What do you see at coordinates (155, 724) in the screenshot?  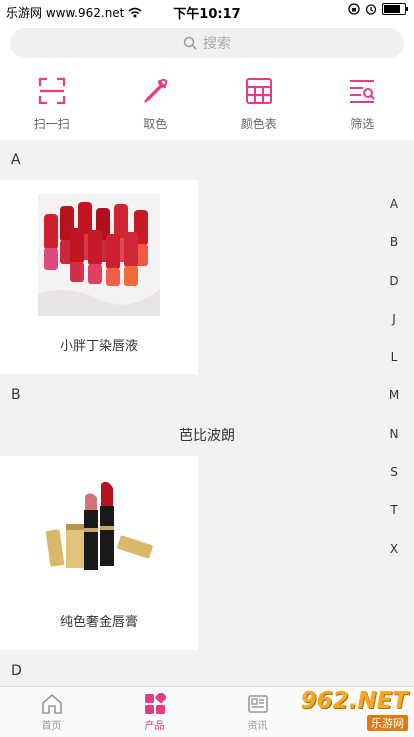 I see `tab-label: 产品` at bounding box center [155, 724].